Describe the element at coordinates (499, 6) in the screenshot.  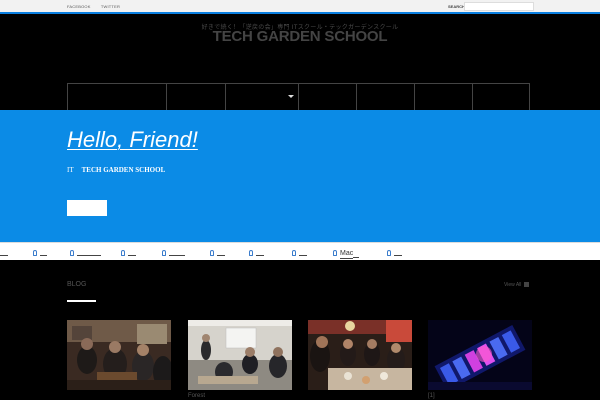
I see `search-input` at that location.